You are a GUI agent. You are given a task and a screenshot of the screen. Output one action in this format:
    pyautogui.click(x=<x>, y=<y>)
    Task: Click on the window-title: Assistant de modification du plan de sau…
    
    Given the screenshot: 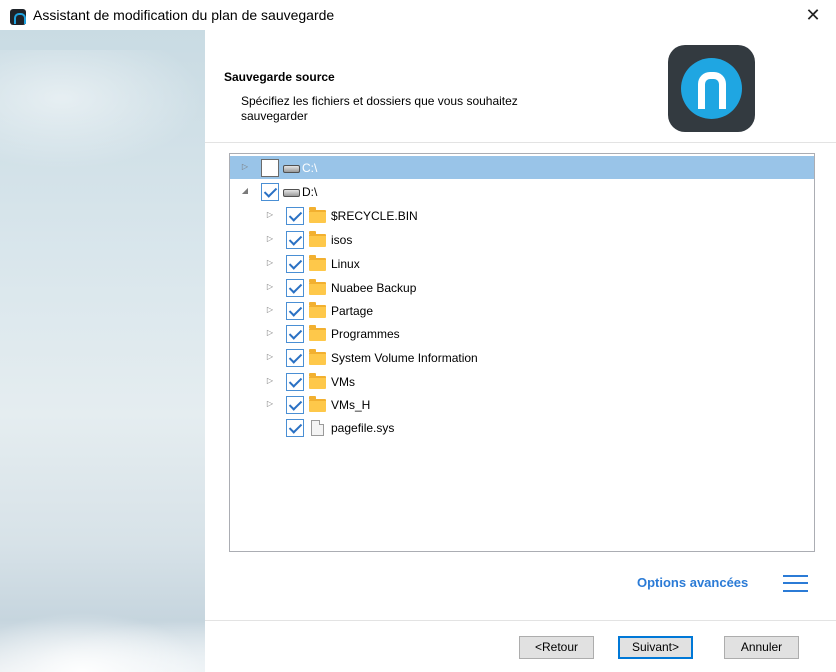 What is the action you would take?
    pyautogui.click(x=184, y=15)
    